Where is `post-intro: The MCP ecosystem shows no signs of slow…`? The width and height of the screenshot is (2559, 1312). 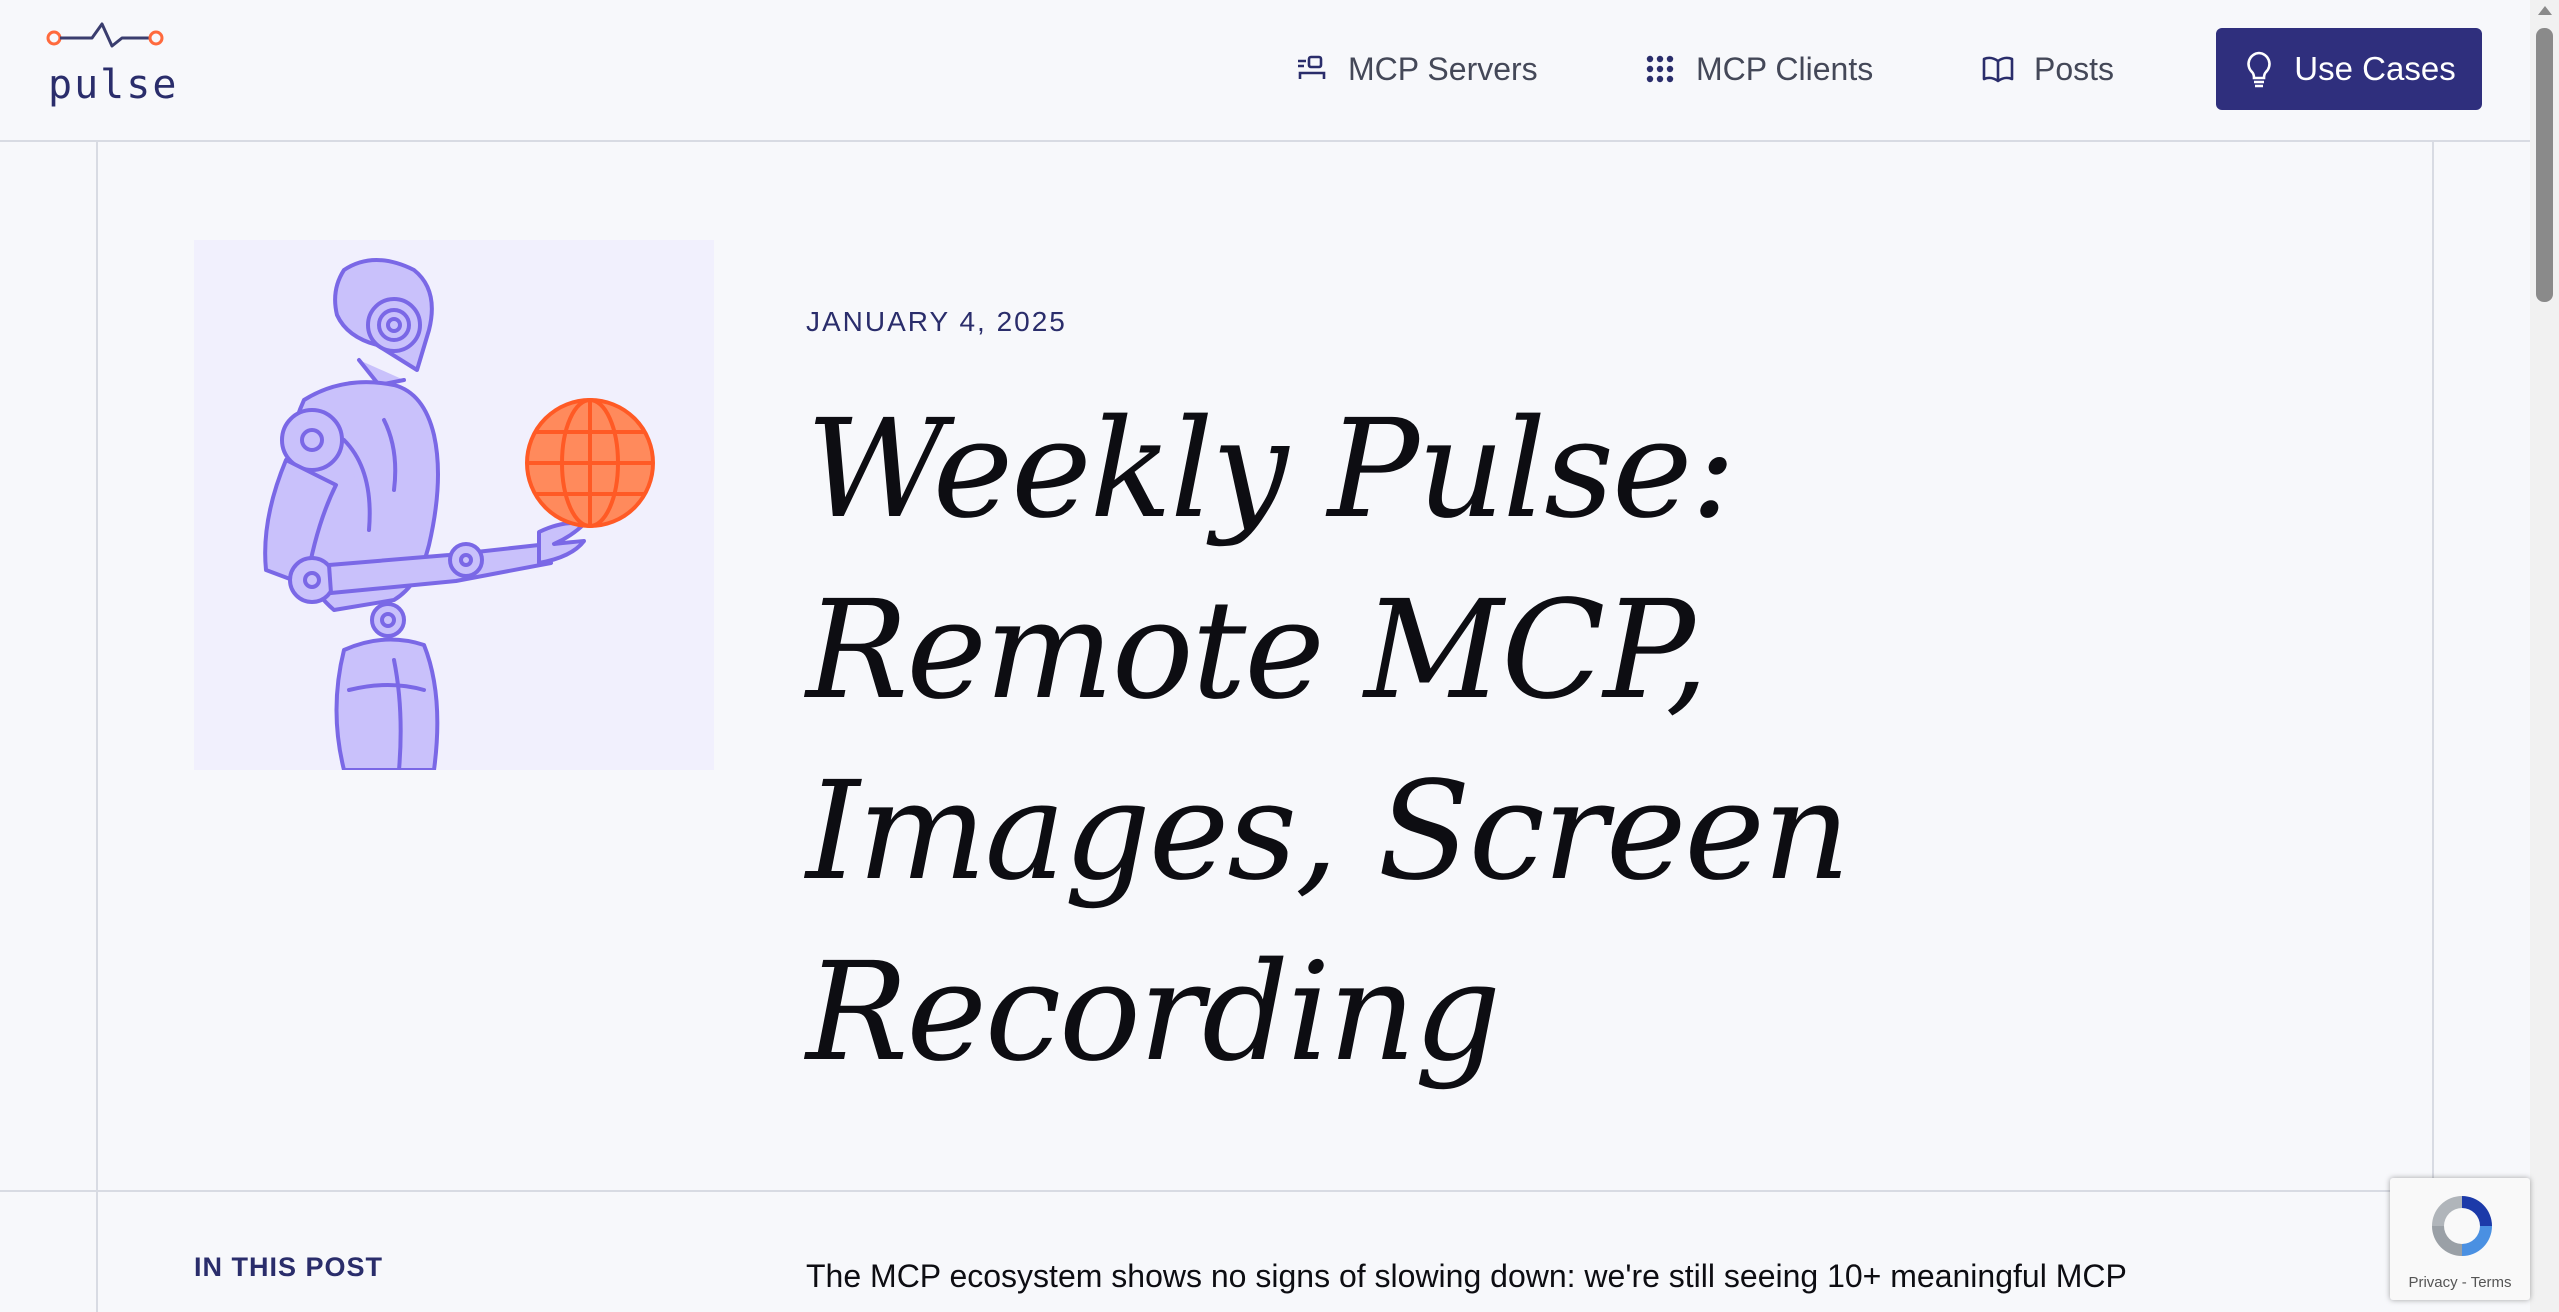 post-intro: The MCP ecosystem shows no signs of slow… is located at coordinates (1466, 1276).